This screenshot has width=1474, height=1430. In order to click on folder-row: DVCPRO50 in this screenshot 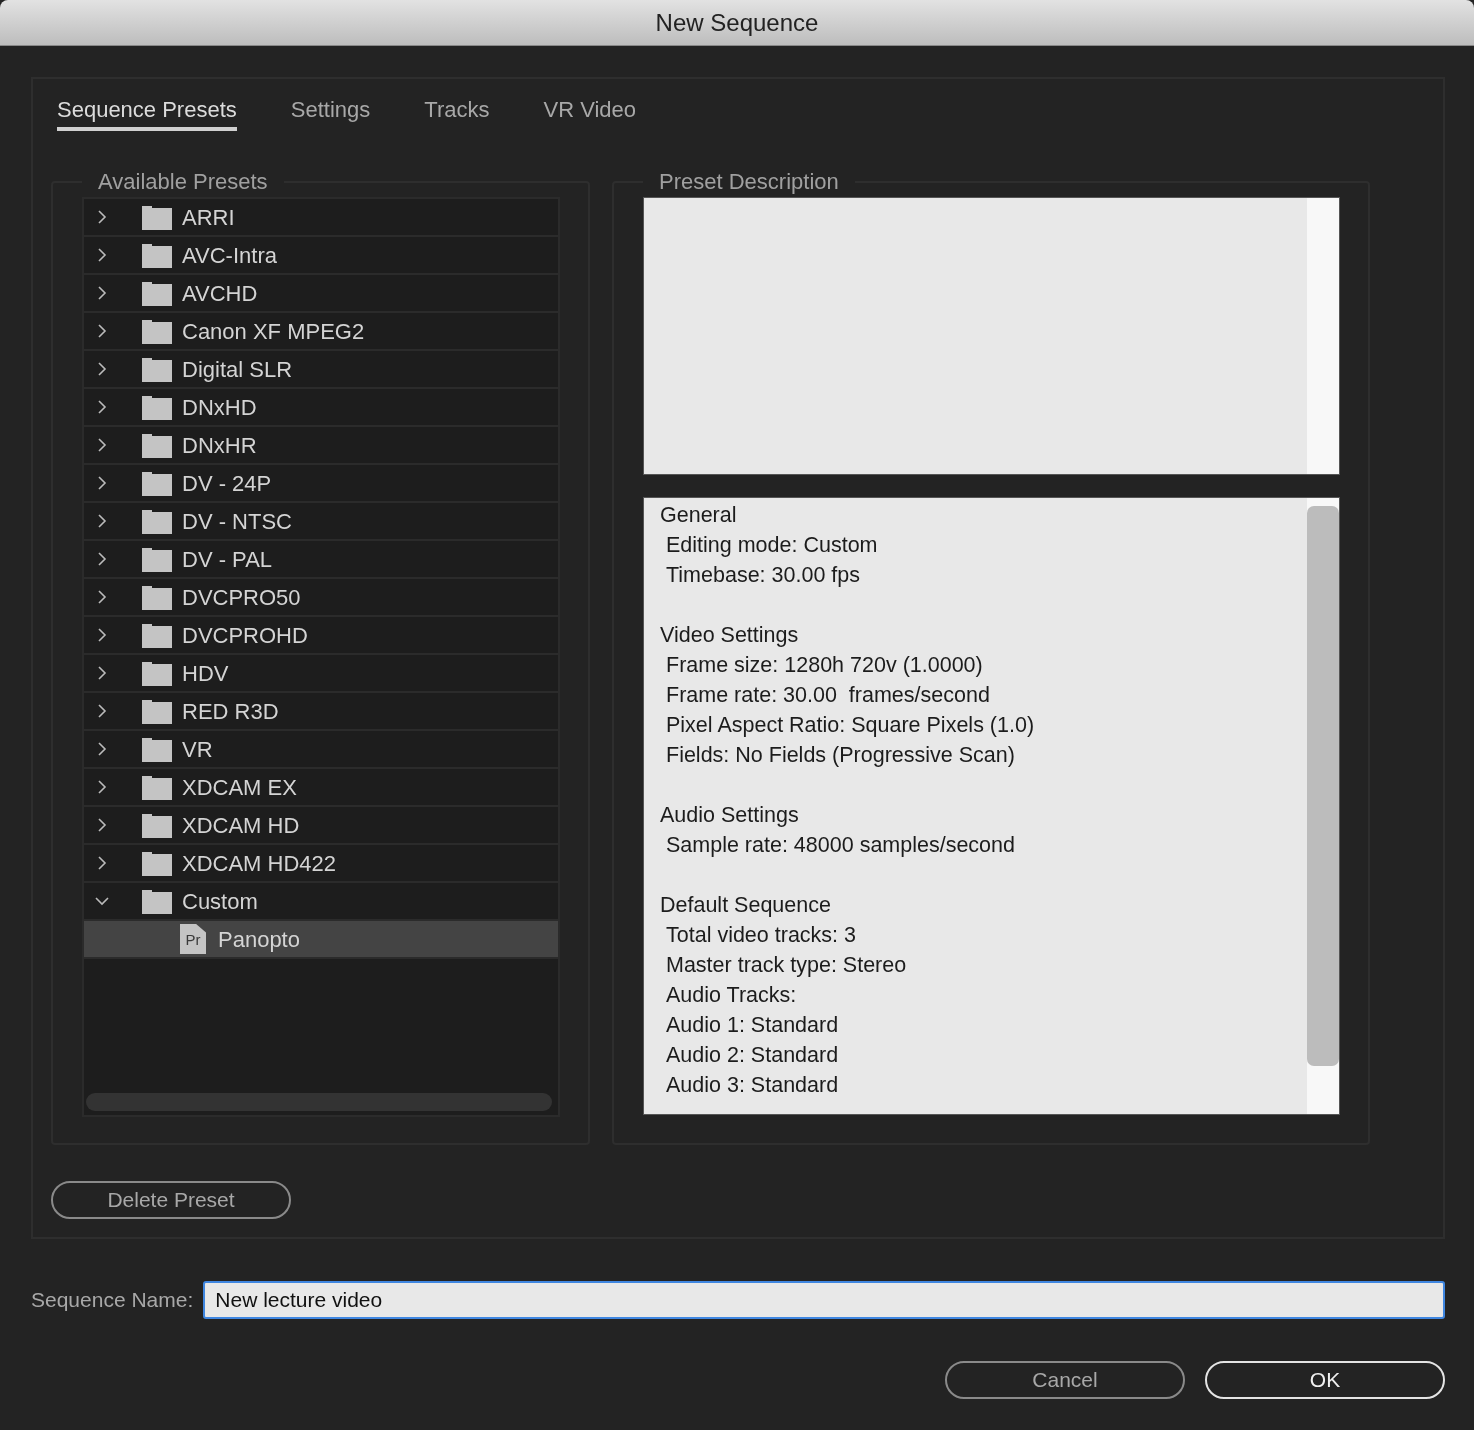, I will do `click(321, 598)`.